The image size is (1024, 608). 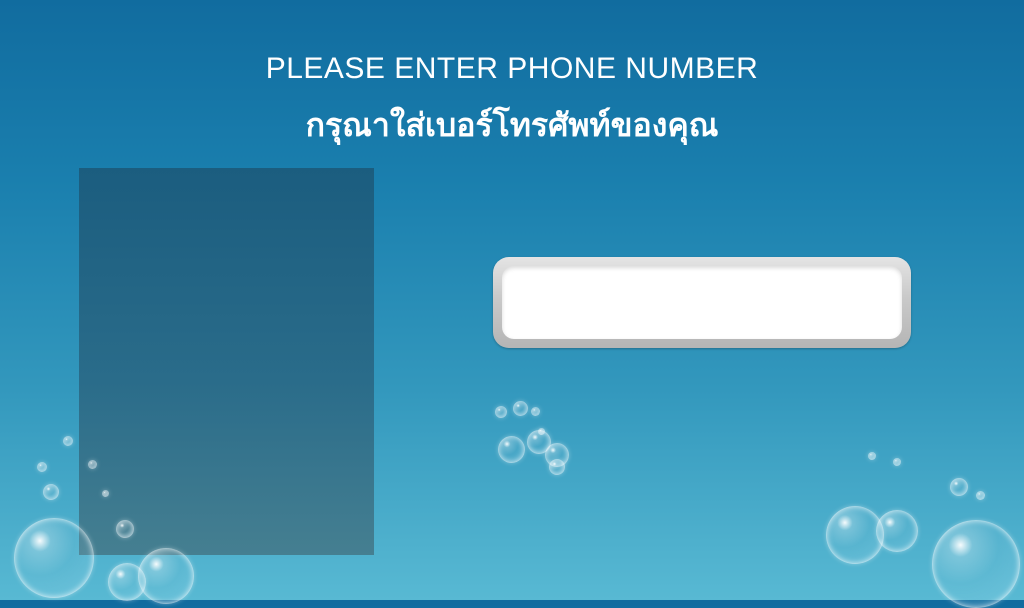 What do you see at coordinates (512, 68) in the screenshot?
I see `page-title-english: PLEASE ENTER PHONE NUMBER` at bounding box center [512, 68].